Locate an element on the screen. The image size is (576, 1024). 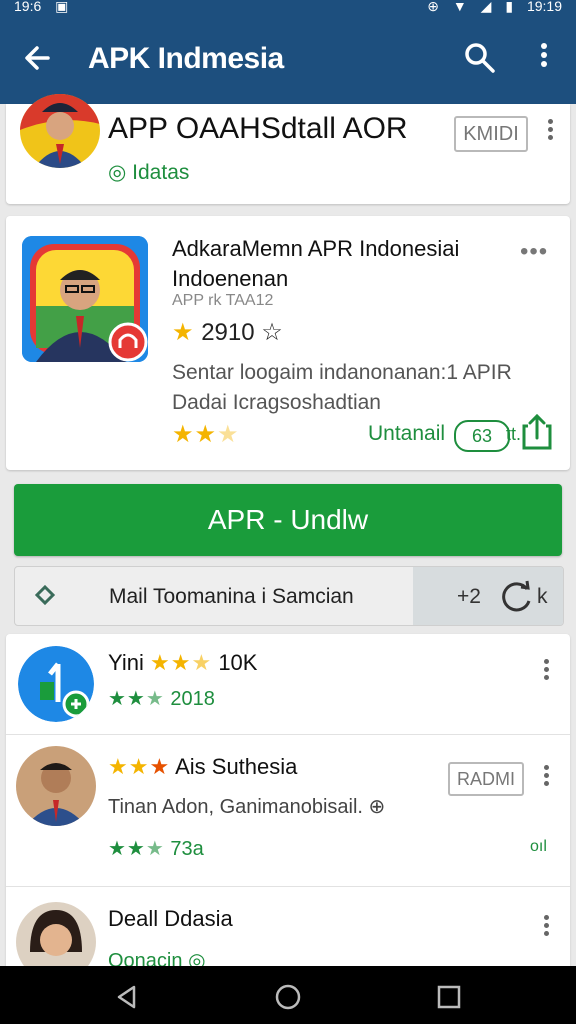
filter-count: +2 is located at coordinates (469, 596).